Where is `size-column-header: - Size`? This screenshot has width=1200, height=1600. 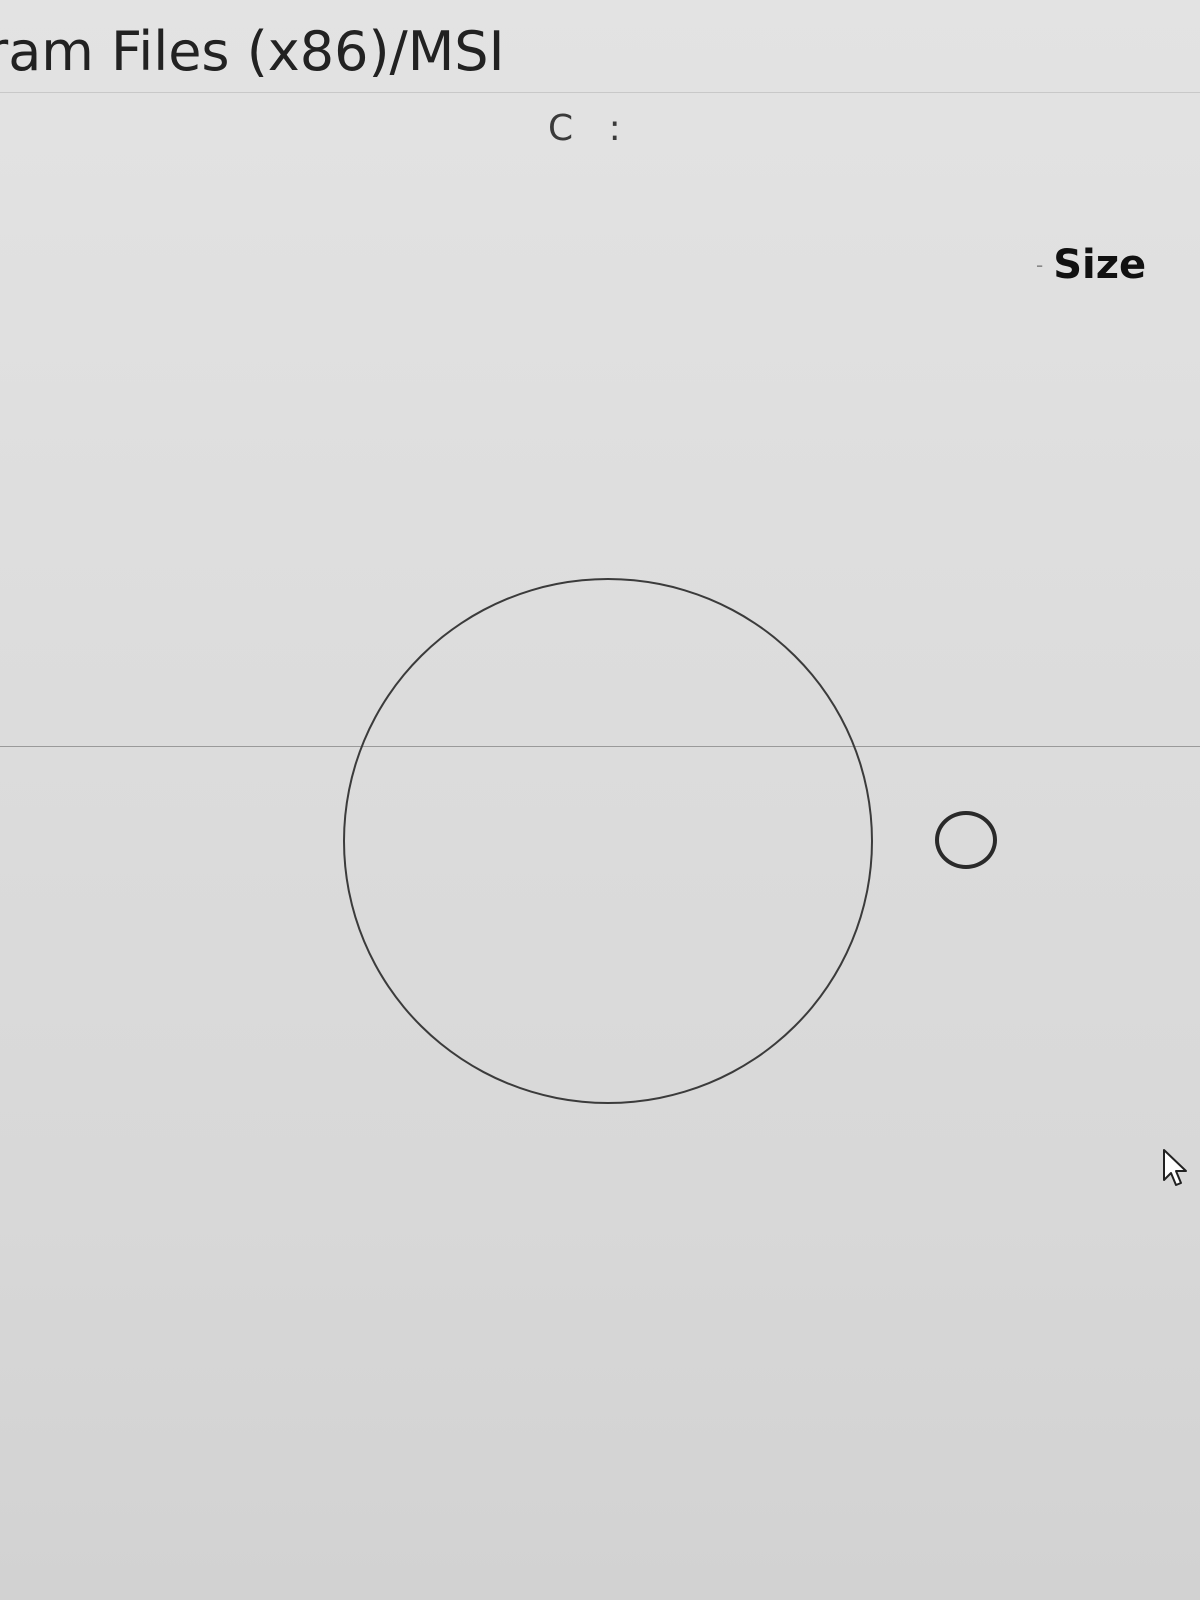 size-column-header: - Size is located at coordinates (1091, 265).